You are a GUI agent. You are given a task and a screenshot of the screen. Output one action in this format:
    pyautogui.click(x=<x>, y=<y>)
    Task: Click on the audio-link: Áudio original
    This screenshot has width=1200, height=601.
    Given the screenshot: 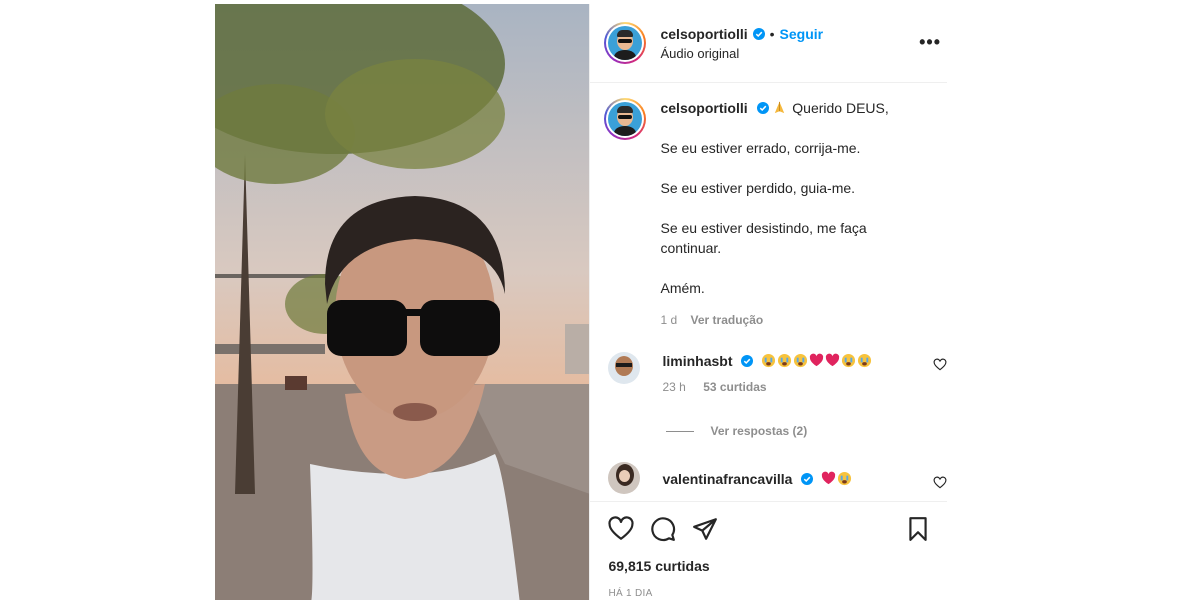 What is the action you would take?
    pyautogui.click(x=741, y=53)
    